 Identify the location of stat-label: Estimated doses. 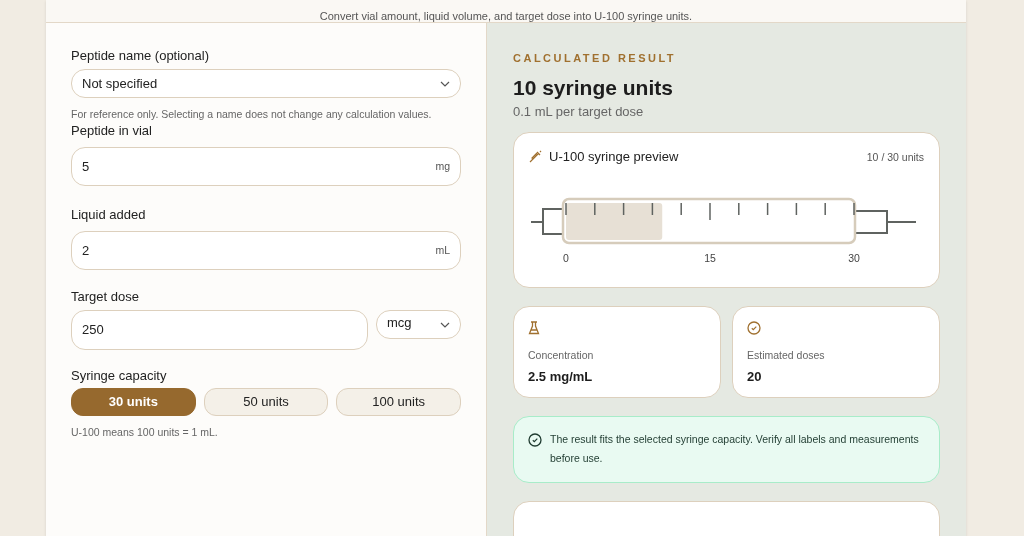
(786, 355).